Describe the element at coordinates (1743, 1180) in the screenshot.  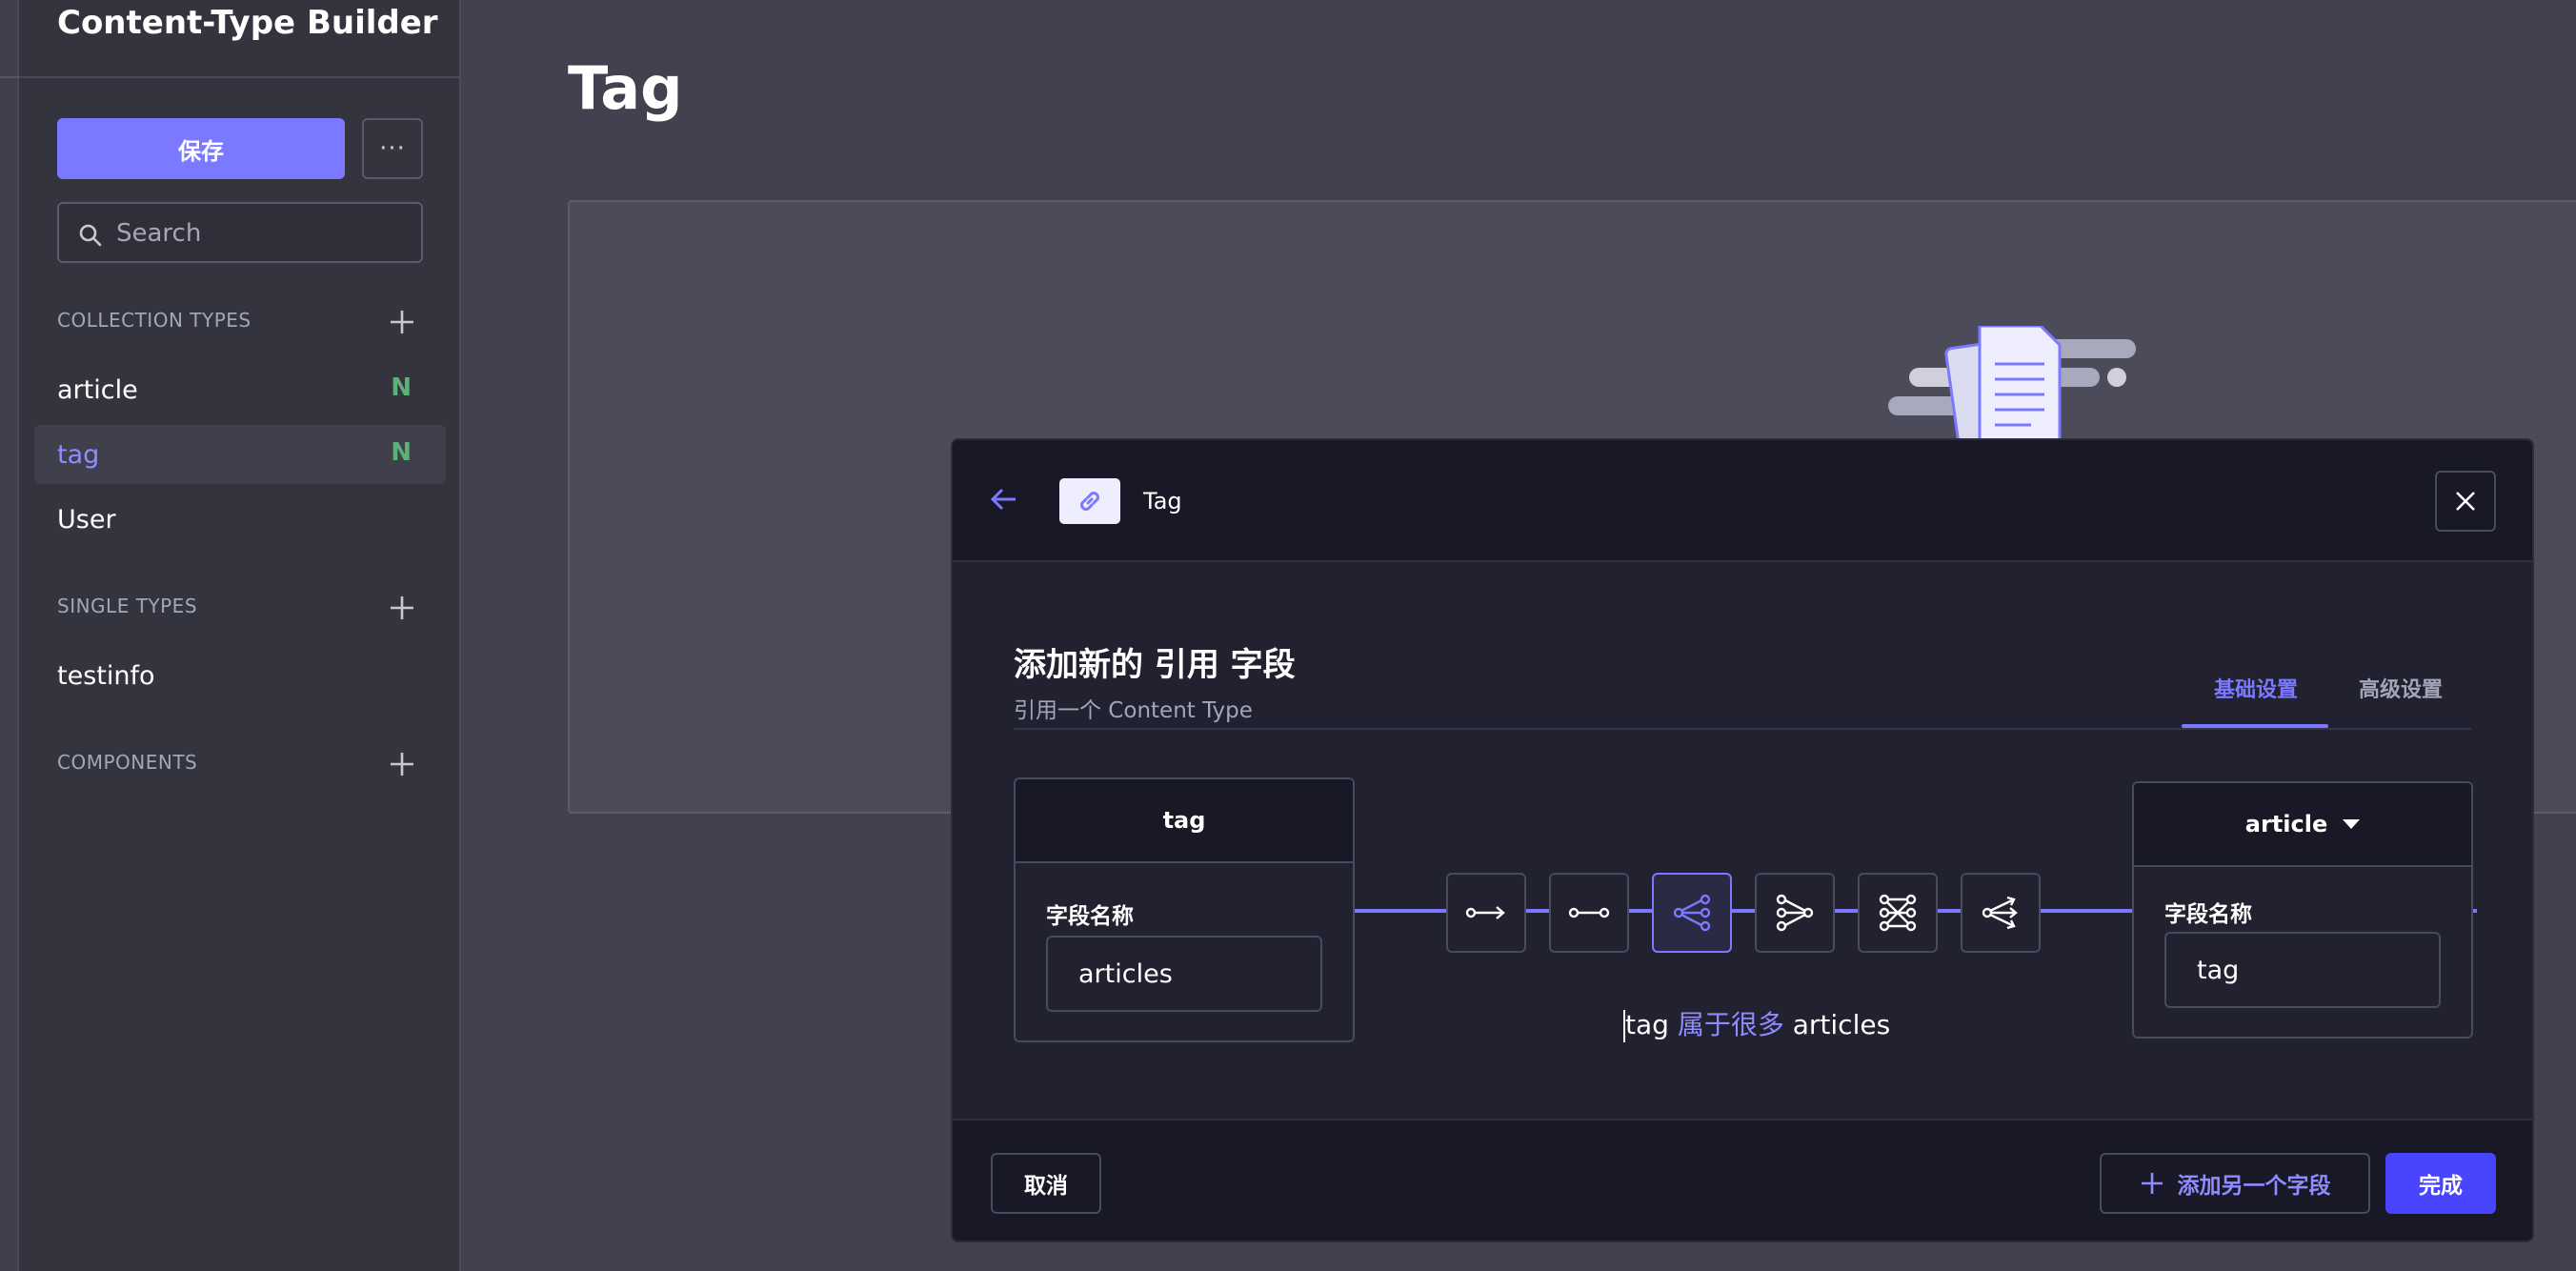
I see `modal-footer: 取消 添加另一个字段 完成` at that location.